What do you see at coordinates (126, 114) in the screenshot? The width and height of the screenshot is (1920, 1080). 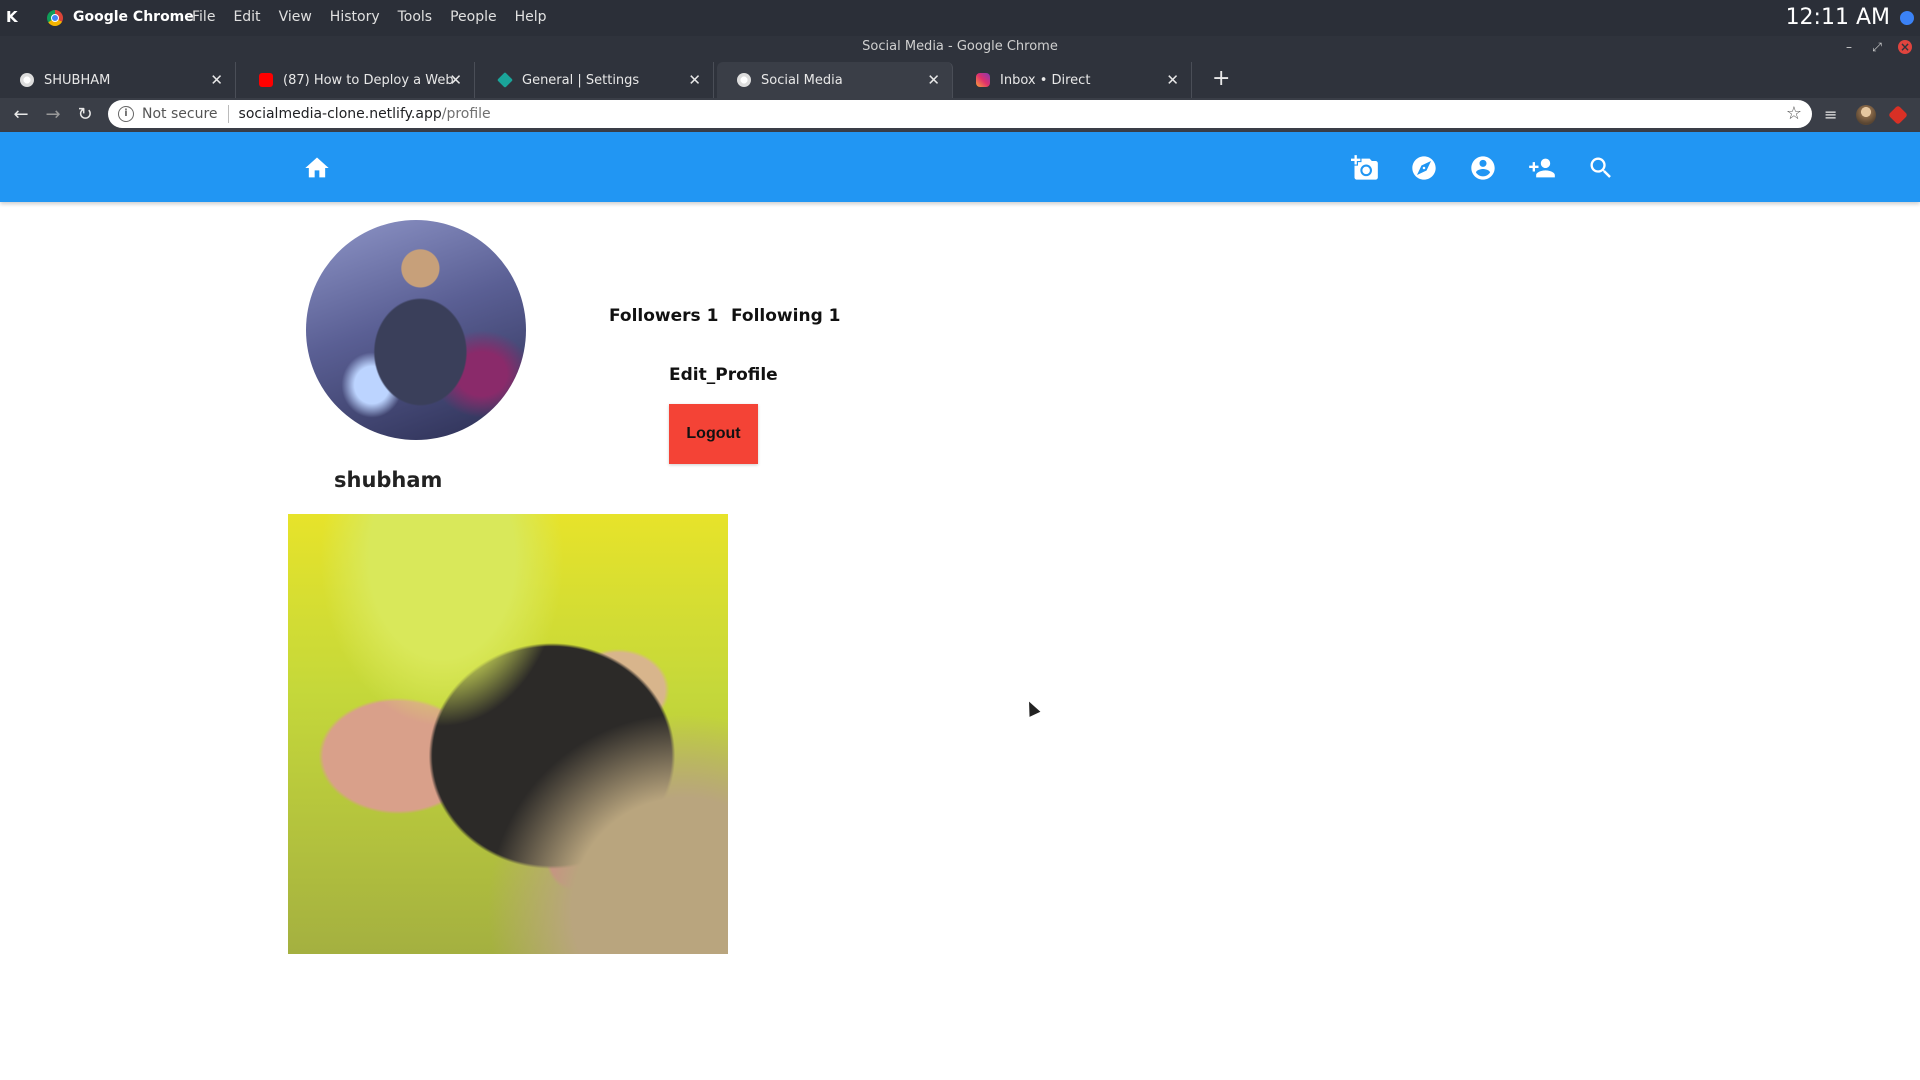 I see `info-icon: i` at bounding box center [126, 114].